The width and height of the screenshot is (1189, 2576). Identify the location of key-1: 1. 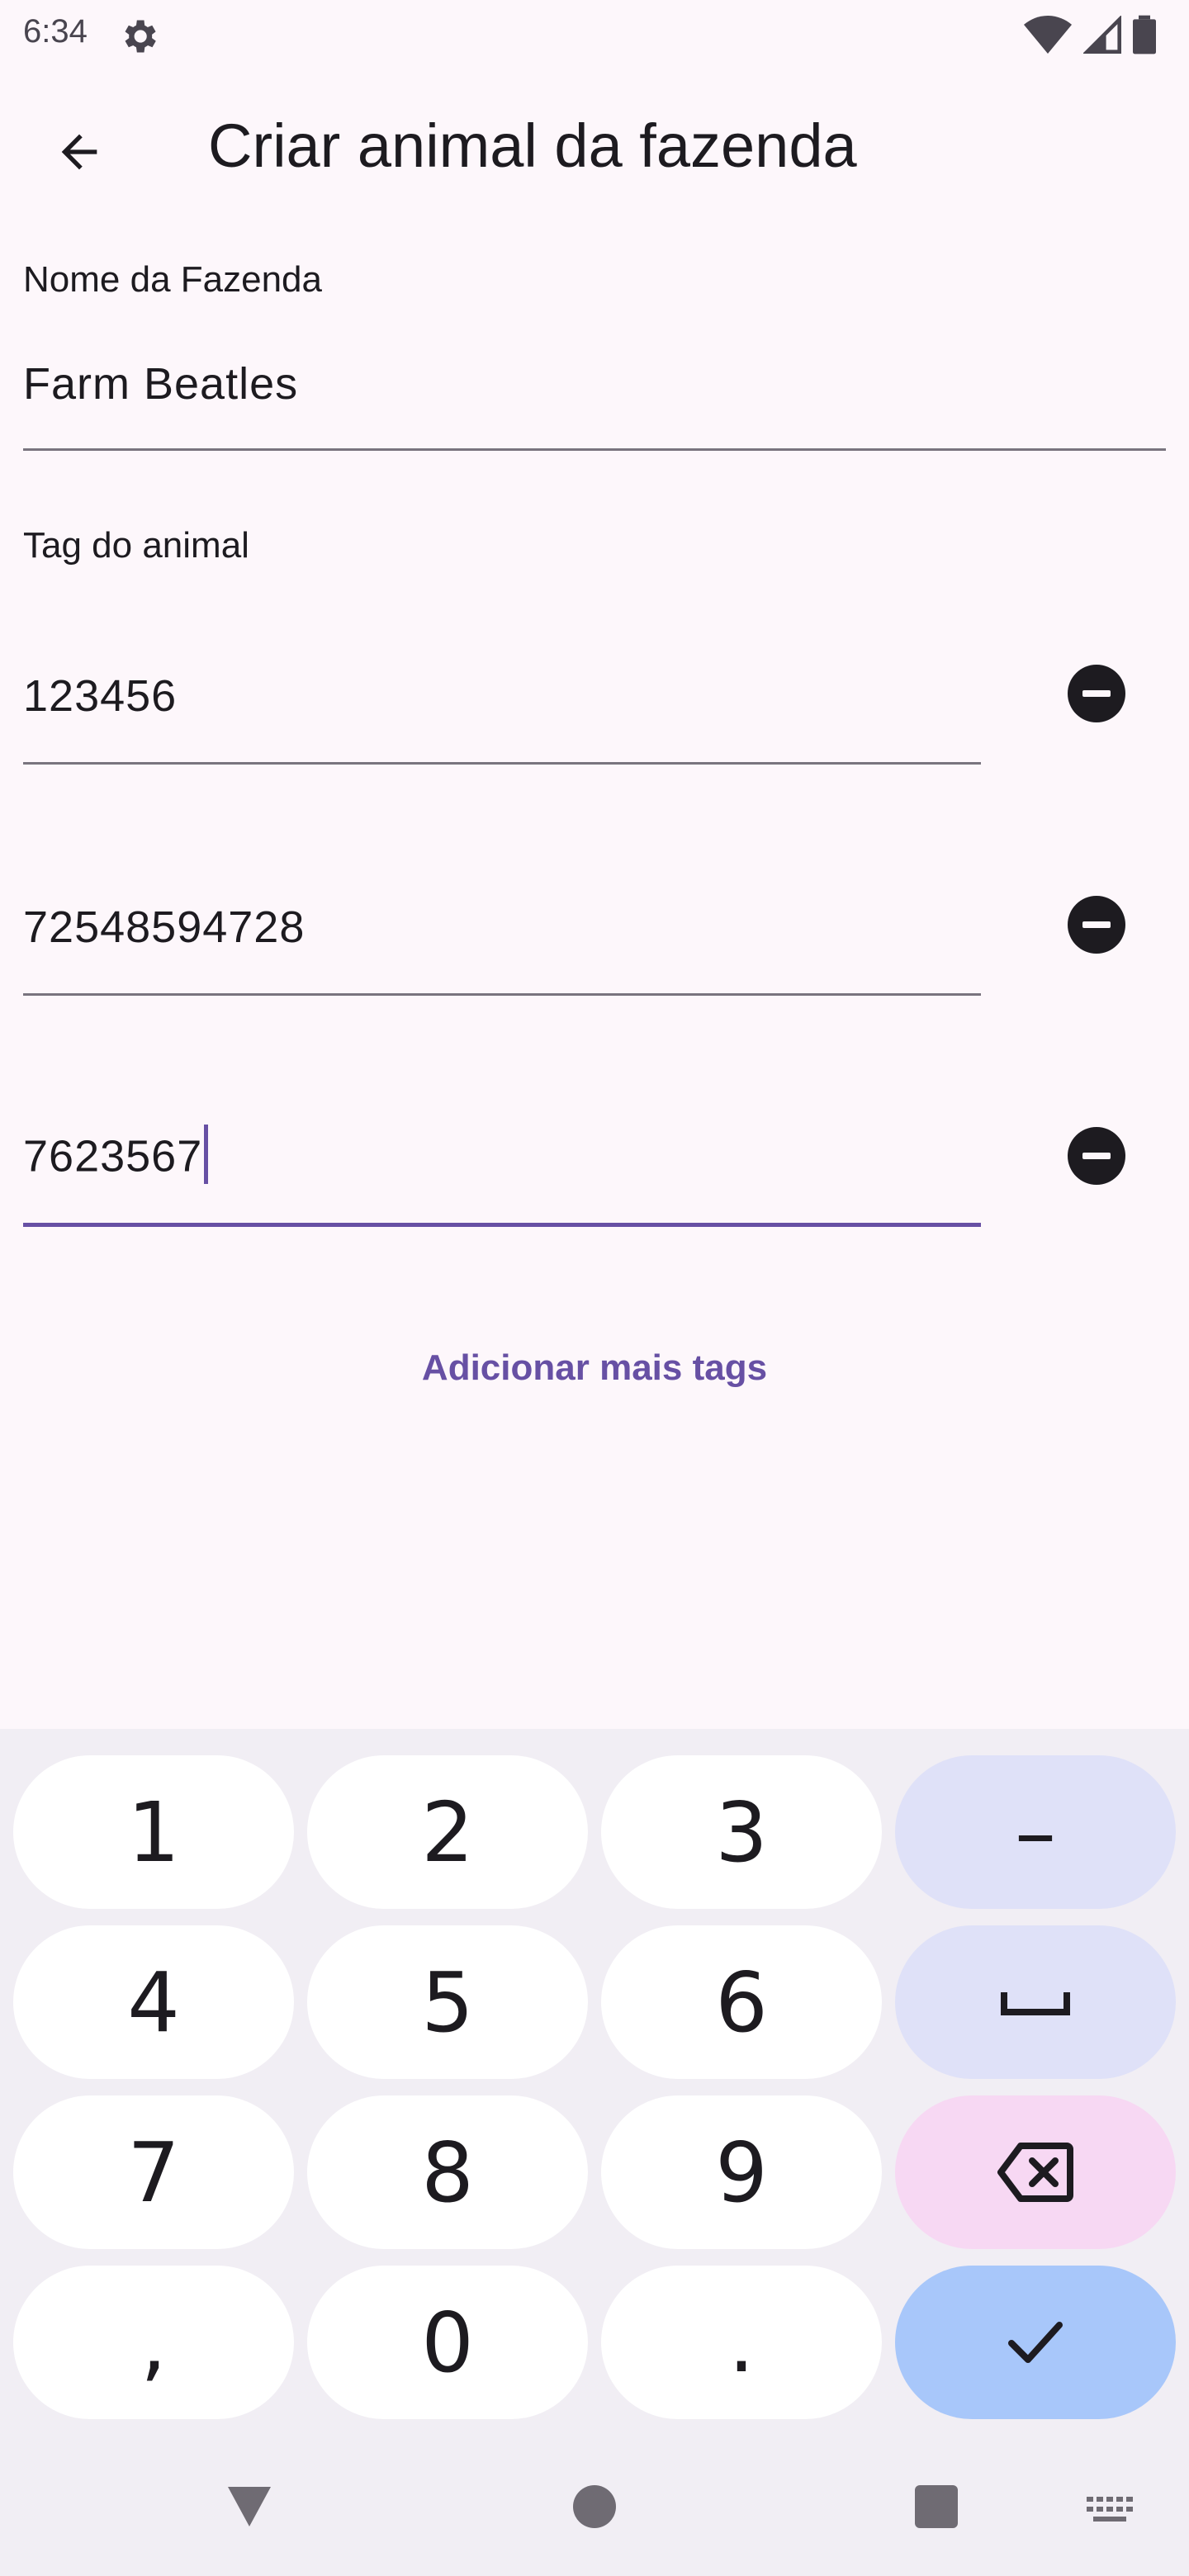
(153, 1832).